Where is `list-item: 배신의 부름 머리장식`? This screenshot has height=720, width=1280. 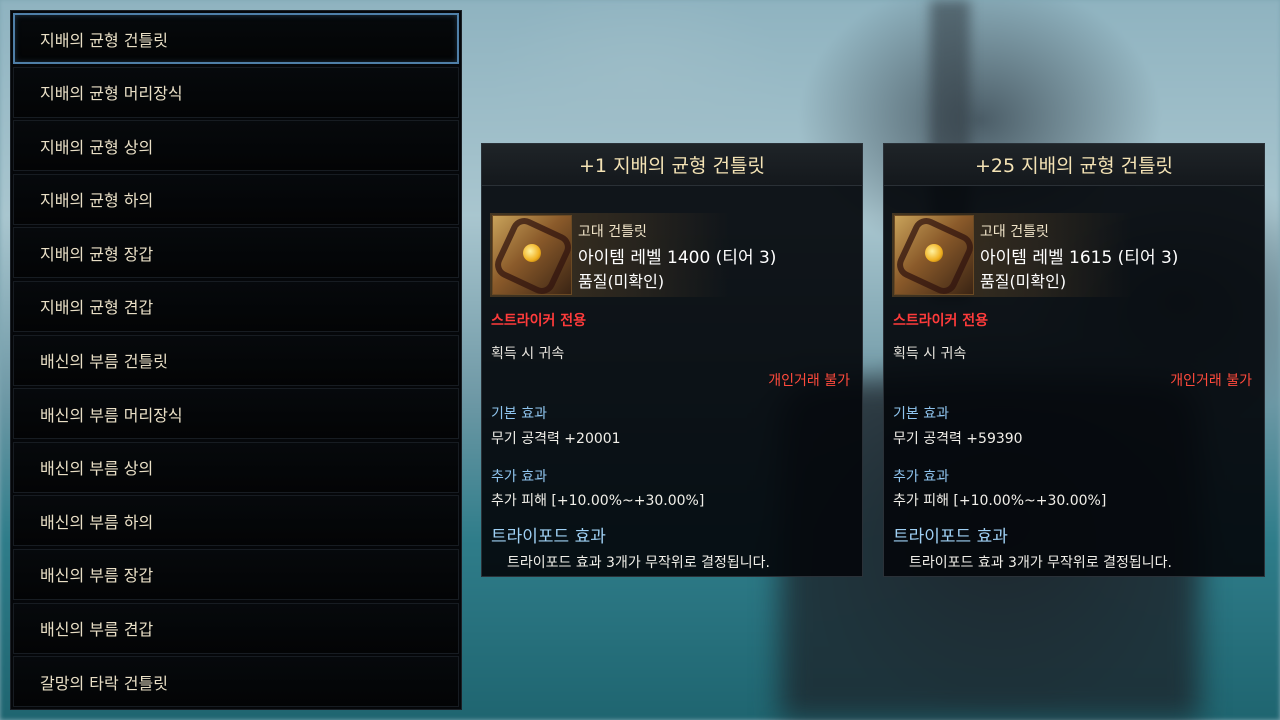
list-item: 배신의 부름 머리장식 is located at coordinates (236, 414).